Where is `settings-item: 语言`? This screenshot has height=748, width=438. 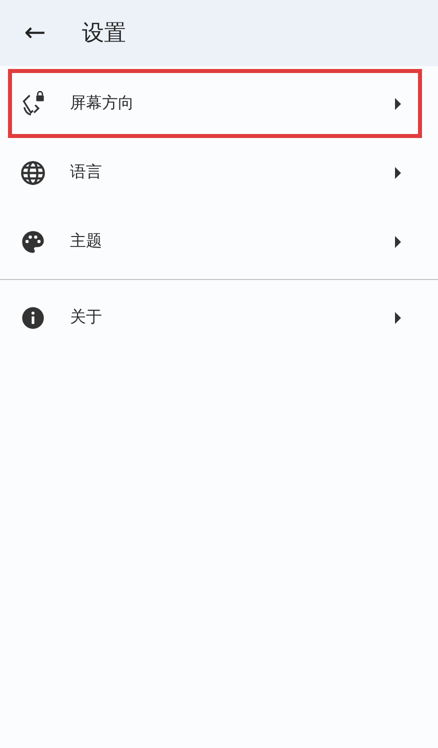 settings-item: 语言 is located at coordinates (215, 172).